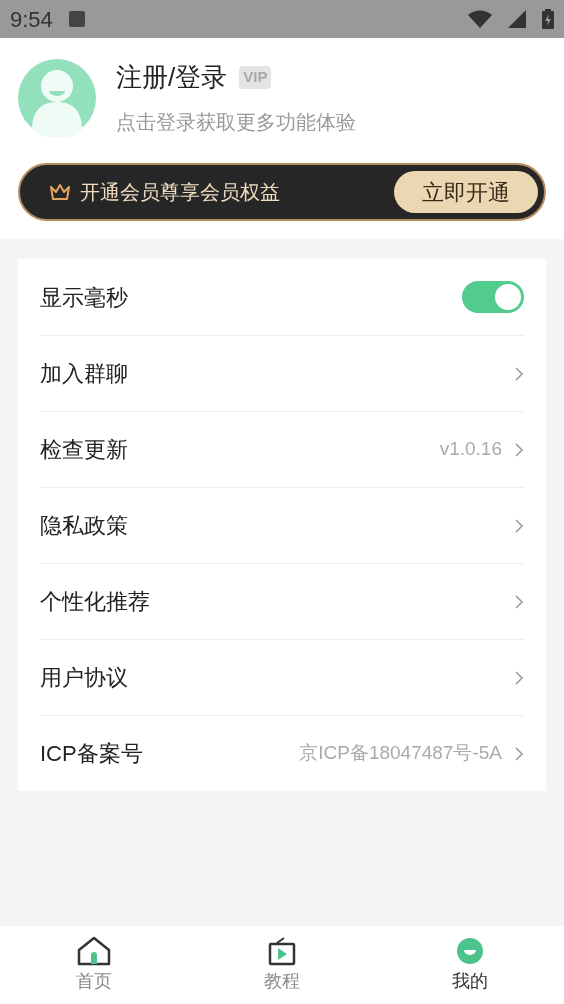 Image resolution: width=564 pixels, height=1004 pixels. Describe the element at coordinates (480, 19) in the screenshot. I see `wifi-icon` at that location.